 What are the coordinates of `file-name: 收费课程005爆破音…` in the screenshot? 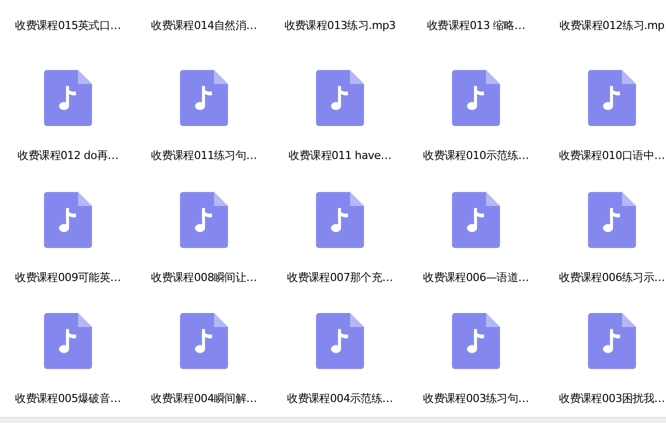 It's located at (68, 399).